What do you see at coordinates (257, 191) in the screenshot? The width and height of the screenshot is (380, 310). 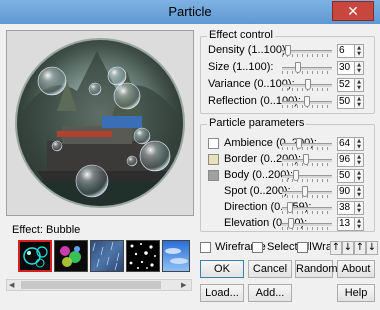 I see `particle-param-slider-label: Spot (0..200):` at bounding box center [257, 191].